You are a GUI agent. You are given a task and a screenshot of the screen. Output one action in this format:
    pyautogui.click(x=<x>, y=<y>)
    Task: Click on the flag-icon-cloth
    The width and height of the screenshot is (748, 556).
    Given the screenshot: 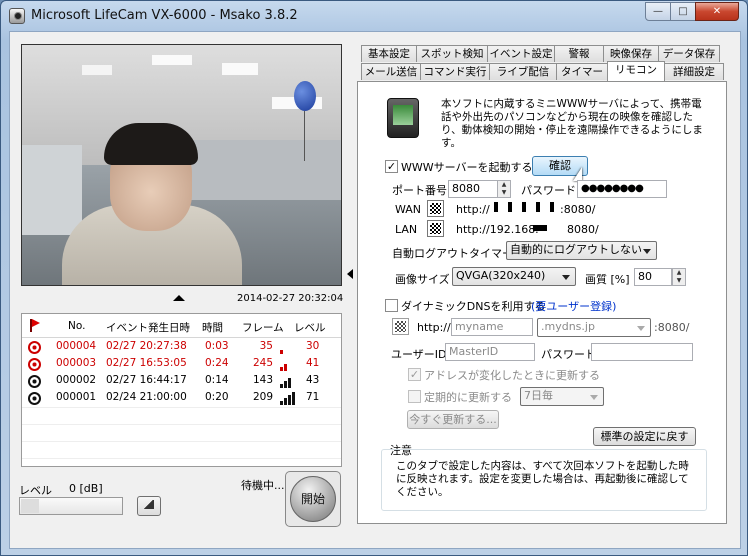 What is the action you would take?
    pyautogui.click(x=36, y=323)
    